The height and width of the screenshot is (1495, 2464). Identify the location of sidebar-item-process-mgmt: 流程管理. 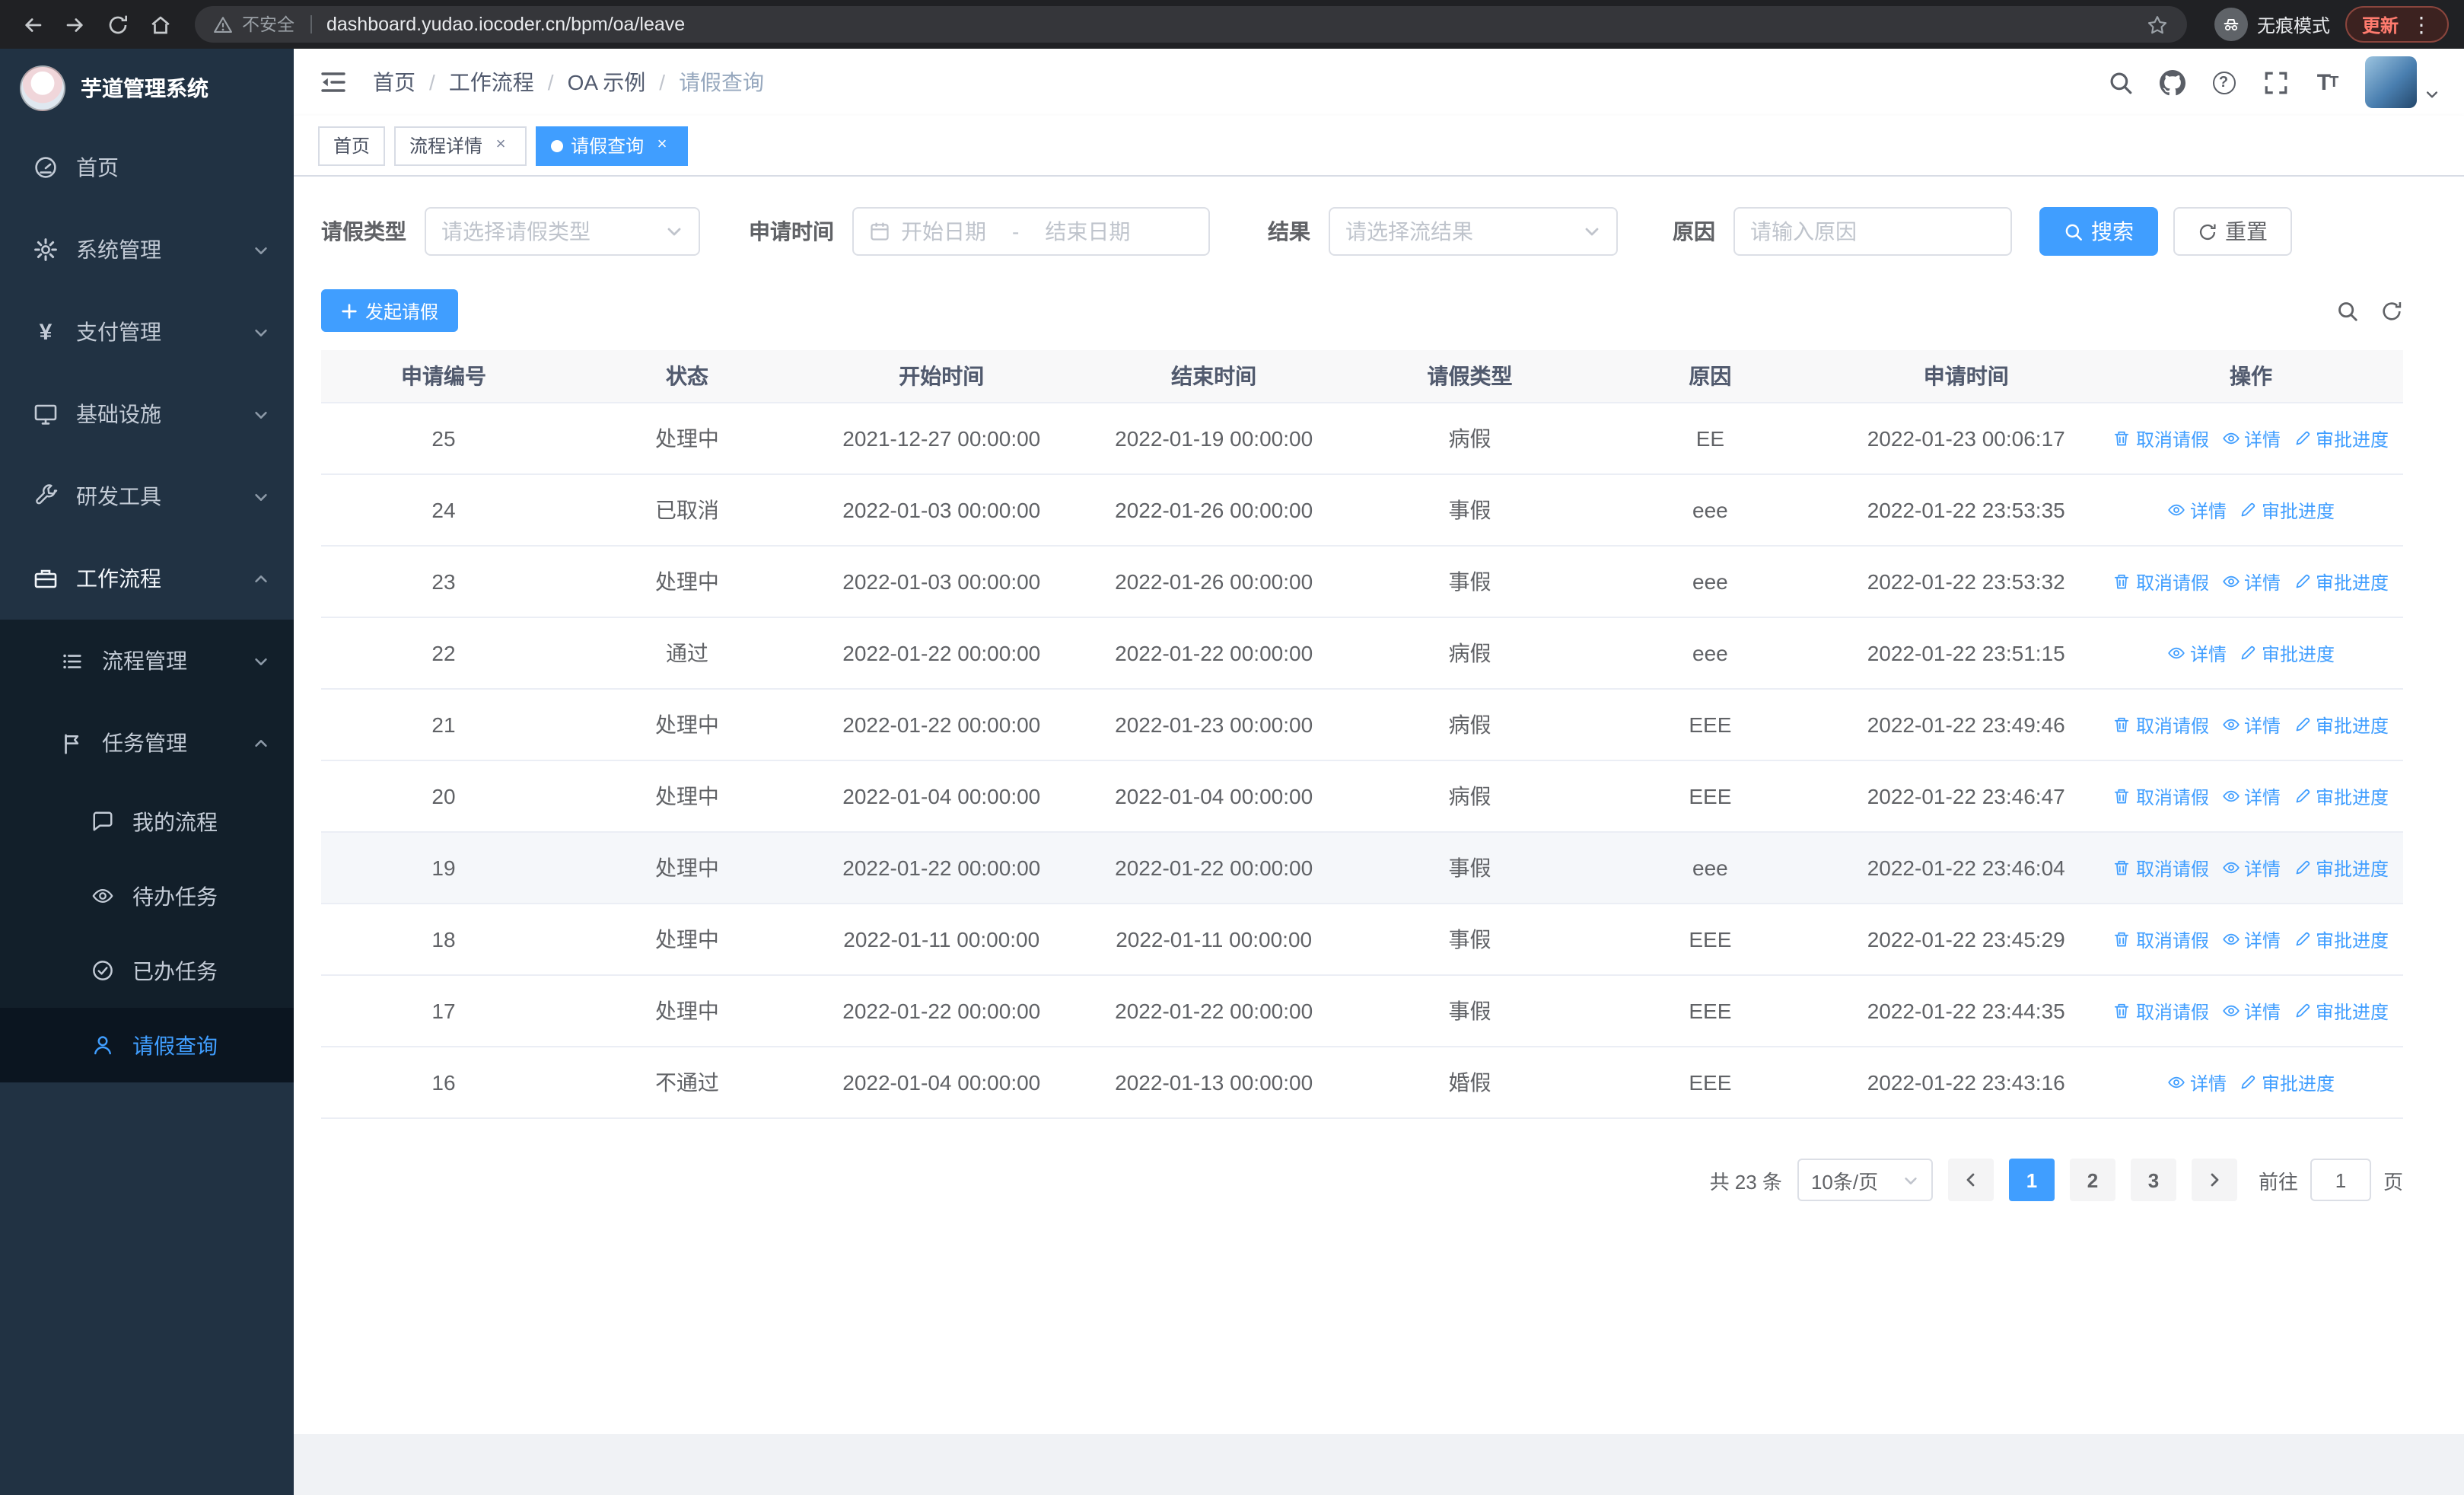
(147, 661).